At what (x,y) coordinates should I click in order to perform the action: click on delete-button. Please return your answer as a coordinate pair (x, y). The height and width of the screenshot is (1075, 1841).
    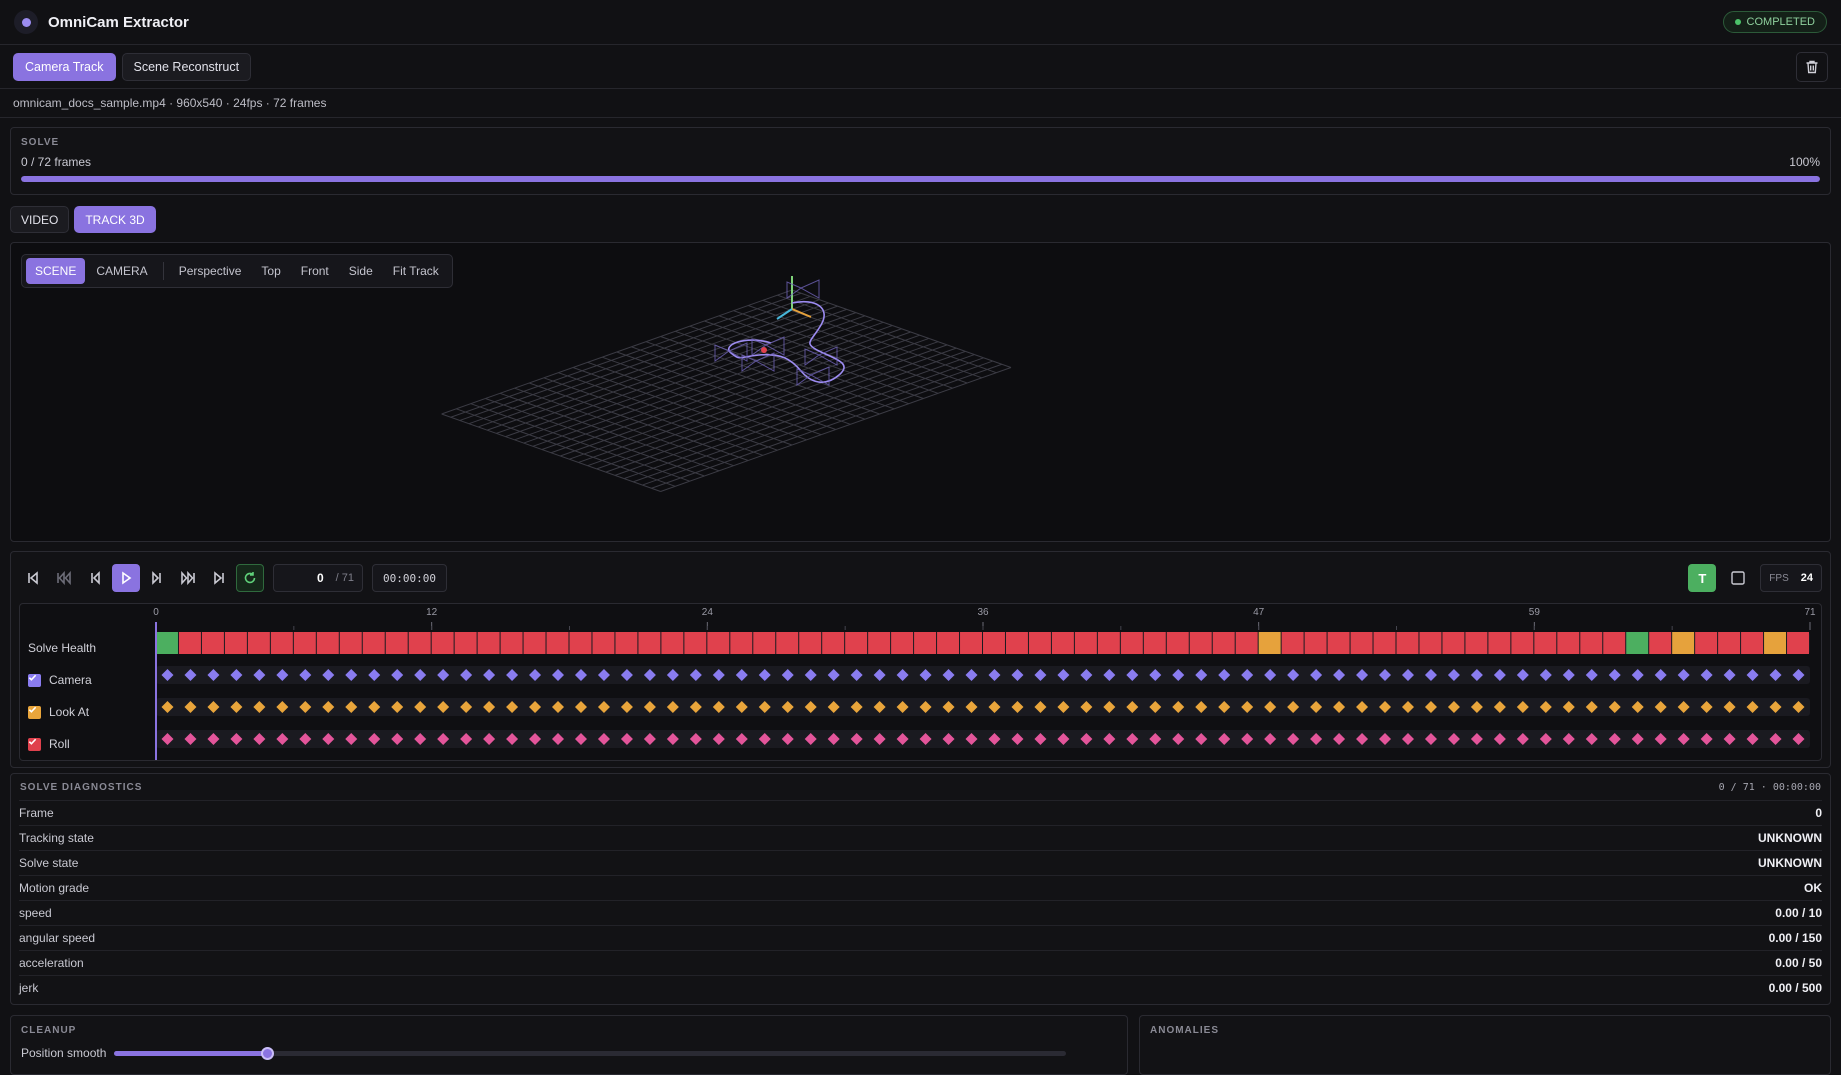
    Looking at the image, I should click on (1812, 66).